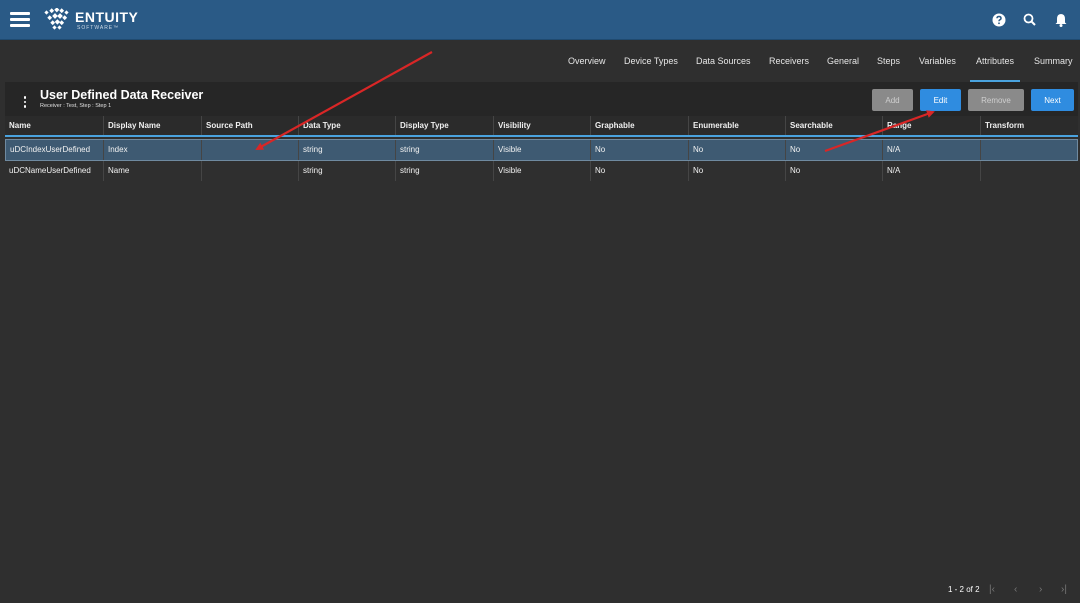 This screenshot has width=1080, height=603. What do you see at coordinates (892, 100) in the screenshot?
I see `add-button: Add` at bounding box center [892, 100].